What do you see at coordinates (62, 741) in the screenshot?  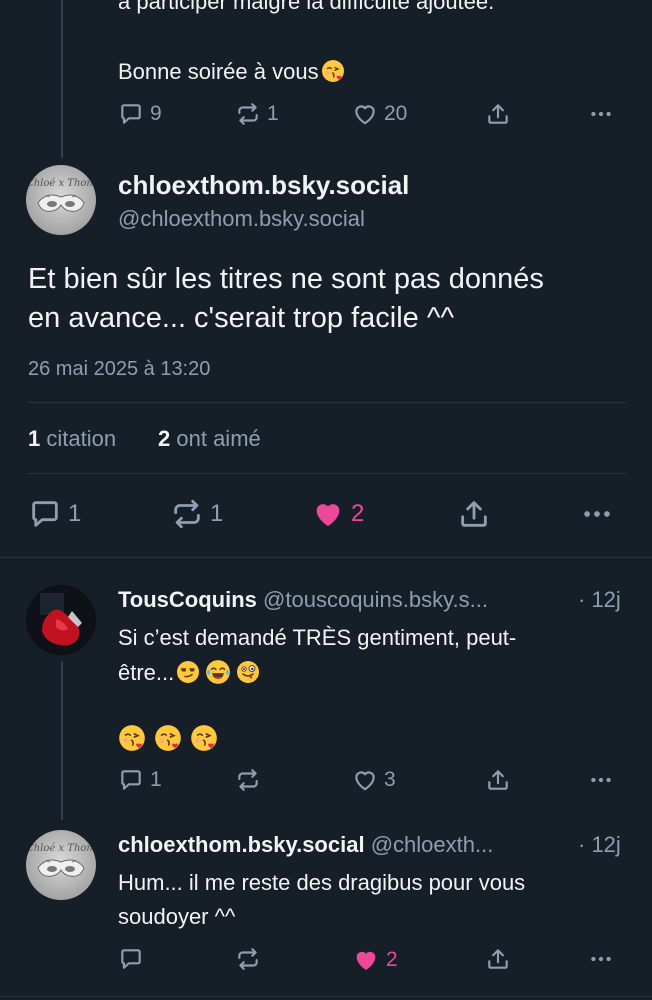 I see `thread-line-reply` at bounding box center [62, 741].